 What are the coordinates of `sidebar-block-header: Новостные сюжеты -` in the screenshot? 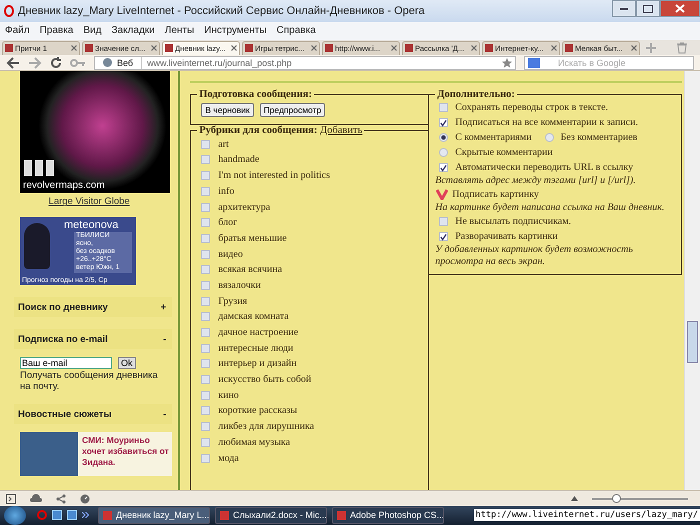 It's located at (93, 414).